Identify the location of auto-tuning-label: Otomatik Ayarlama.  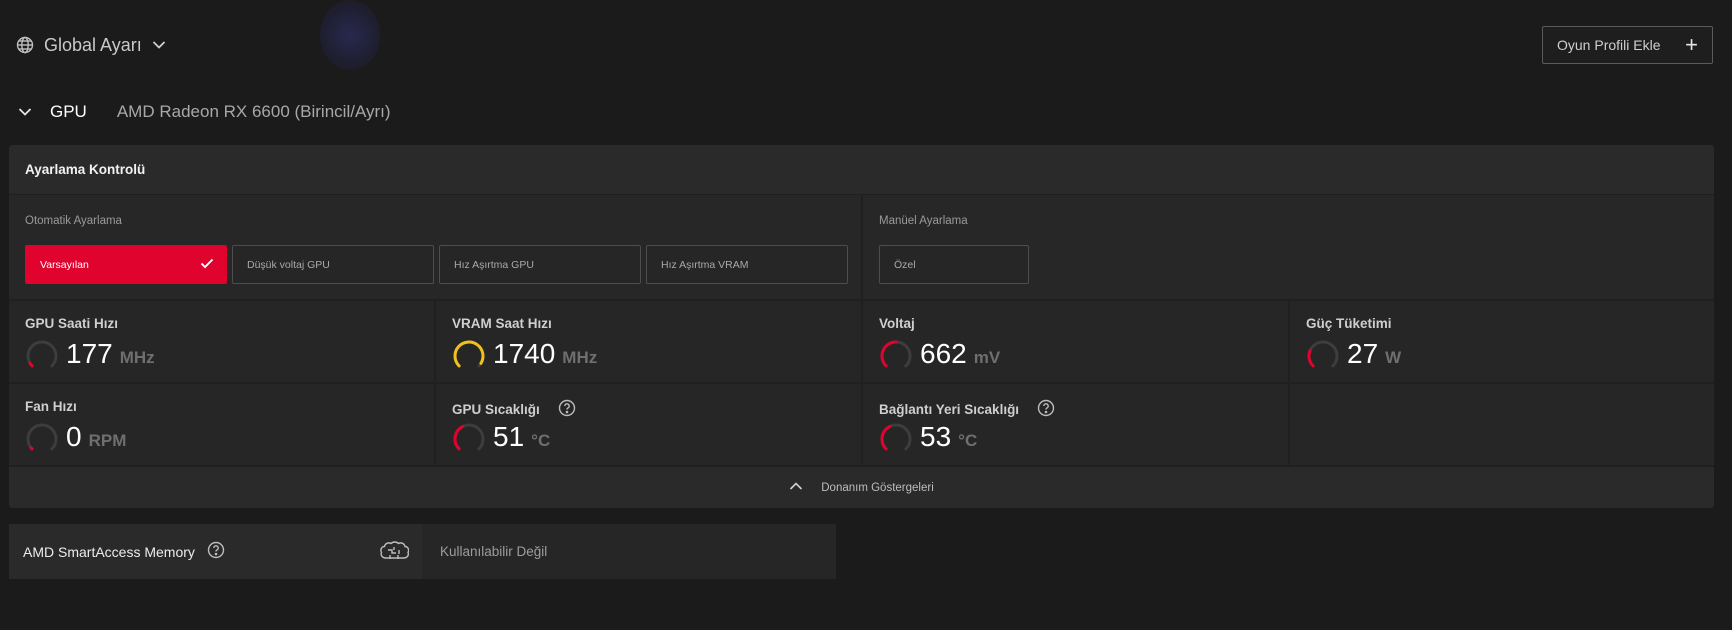
(73, 221).